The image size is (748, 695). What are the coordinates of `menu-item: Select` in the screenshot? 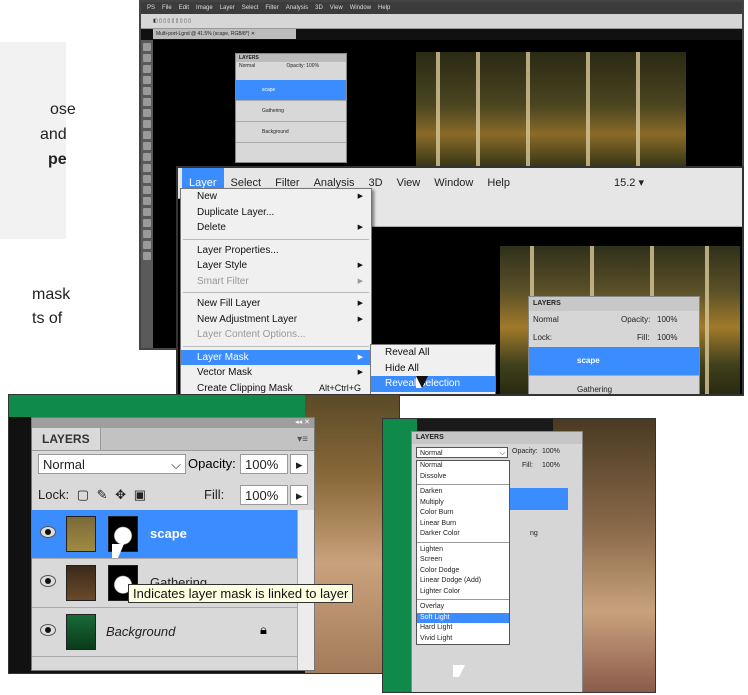 It's located at (250, 8).